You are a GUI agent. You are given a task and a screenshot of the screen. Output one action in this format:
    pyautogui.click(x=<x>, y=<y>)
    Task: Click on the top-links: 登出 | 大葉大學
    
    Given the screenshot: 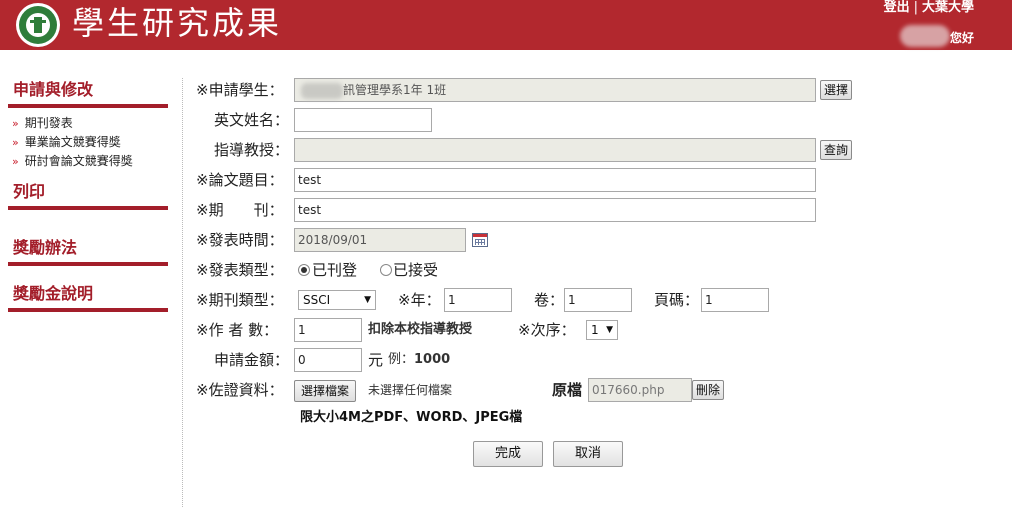 What is the action you would take?
    pyautogui.click(x=929, y=8)
    